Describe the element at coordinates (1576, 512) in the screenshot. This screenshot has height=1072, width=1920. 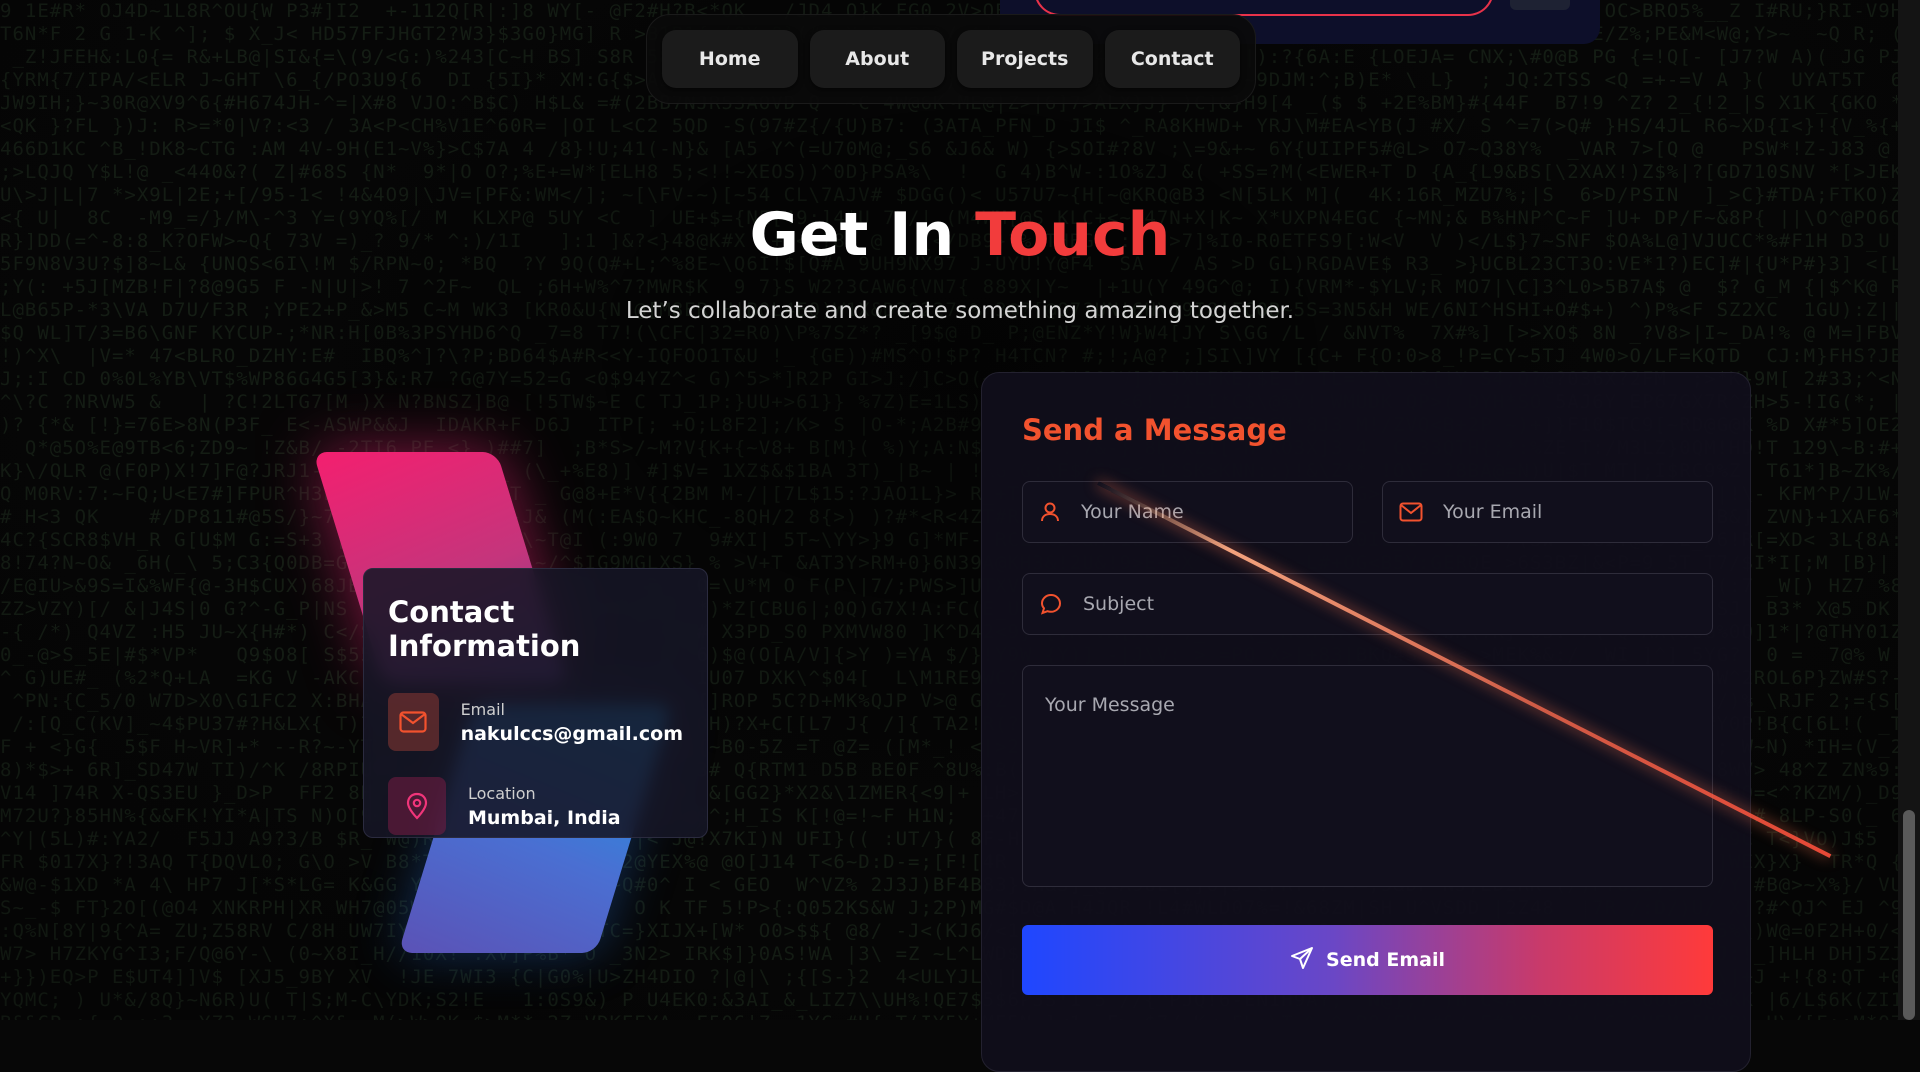
I see `email-input` at that location.